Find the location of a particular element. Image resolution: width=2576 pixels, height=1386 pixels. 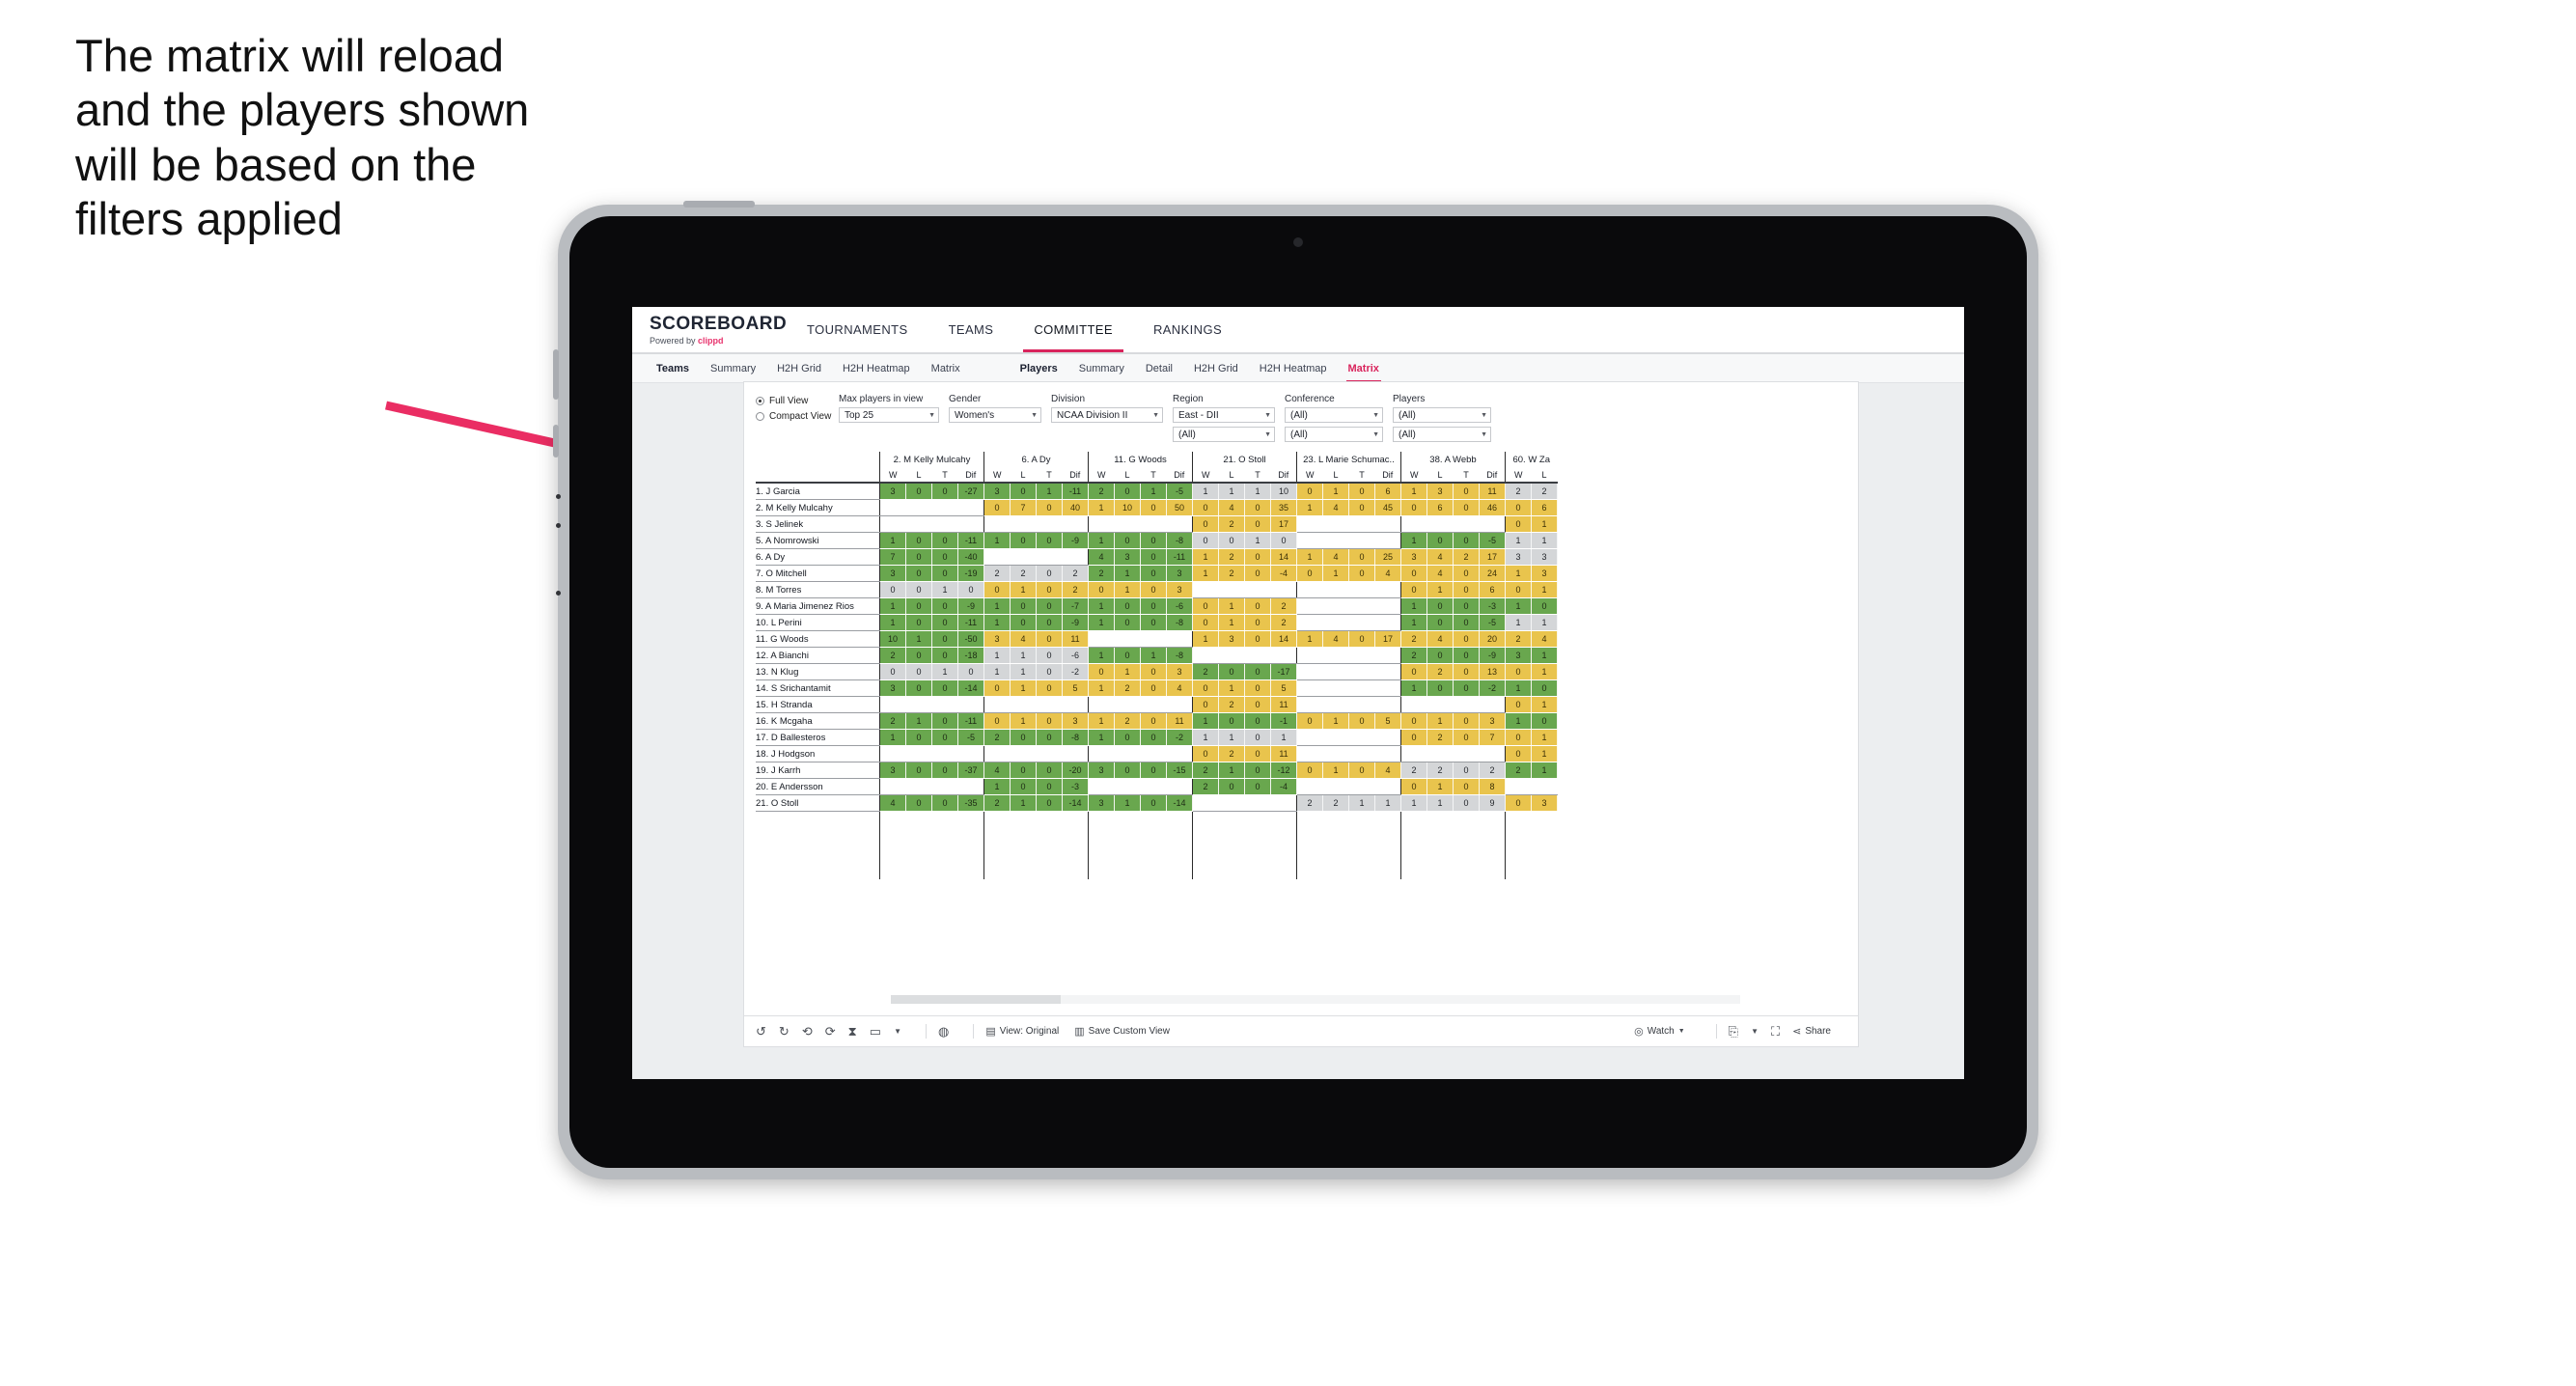

matrix-row-label: 8. M Torres is located at coordinates (818, 589).